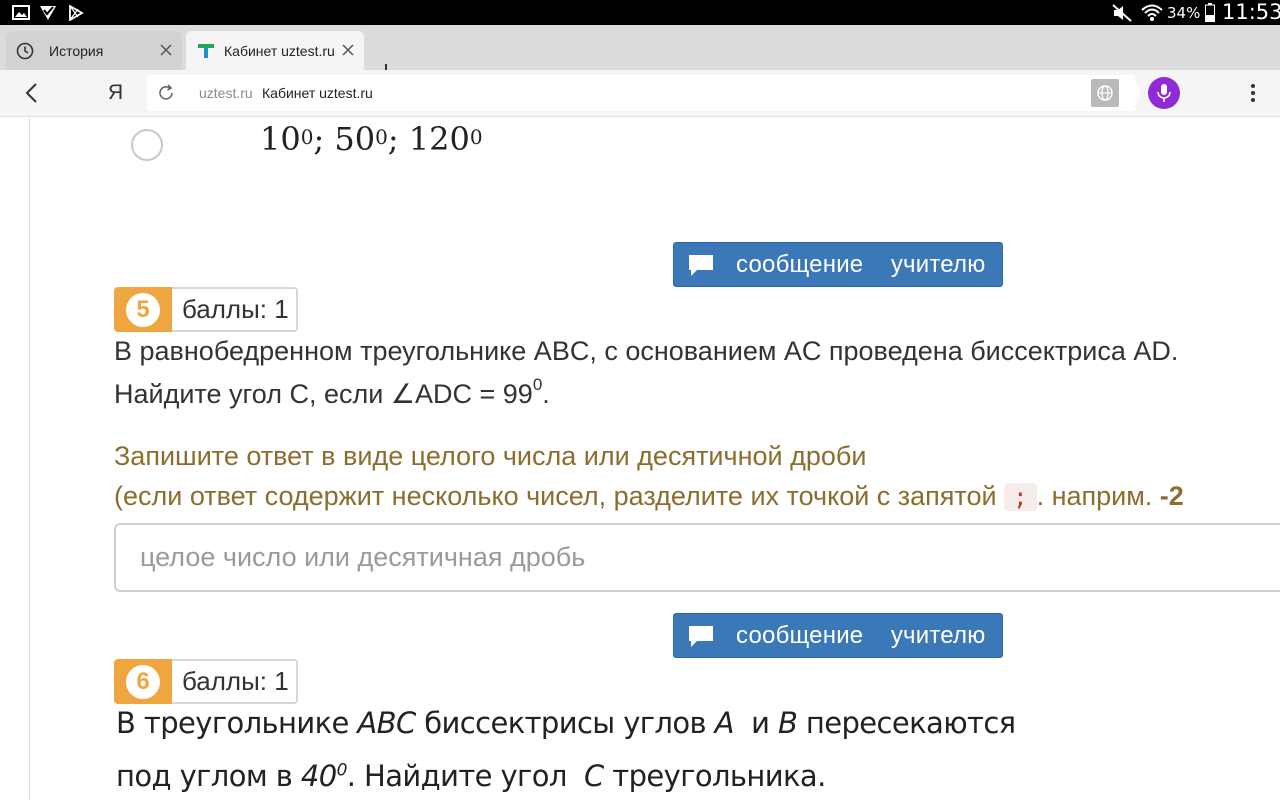 This screenshot has height=800, width=1280. I want to click on tab-label: Кабинет uztest.ru, so click(279, 50).